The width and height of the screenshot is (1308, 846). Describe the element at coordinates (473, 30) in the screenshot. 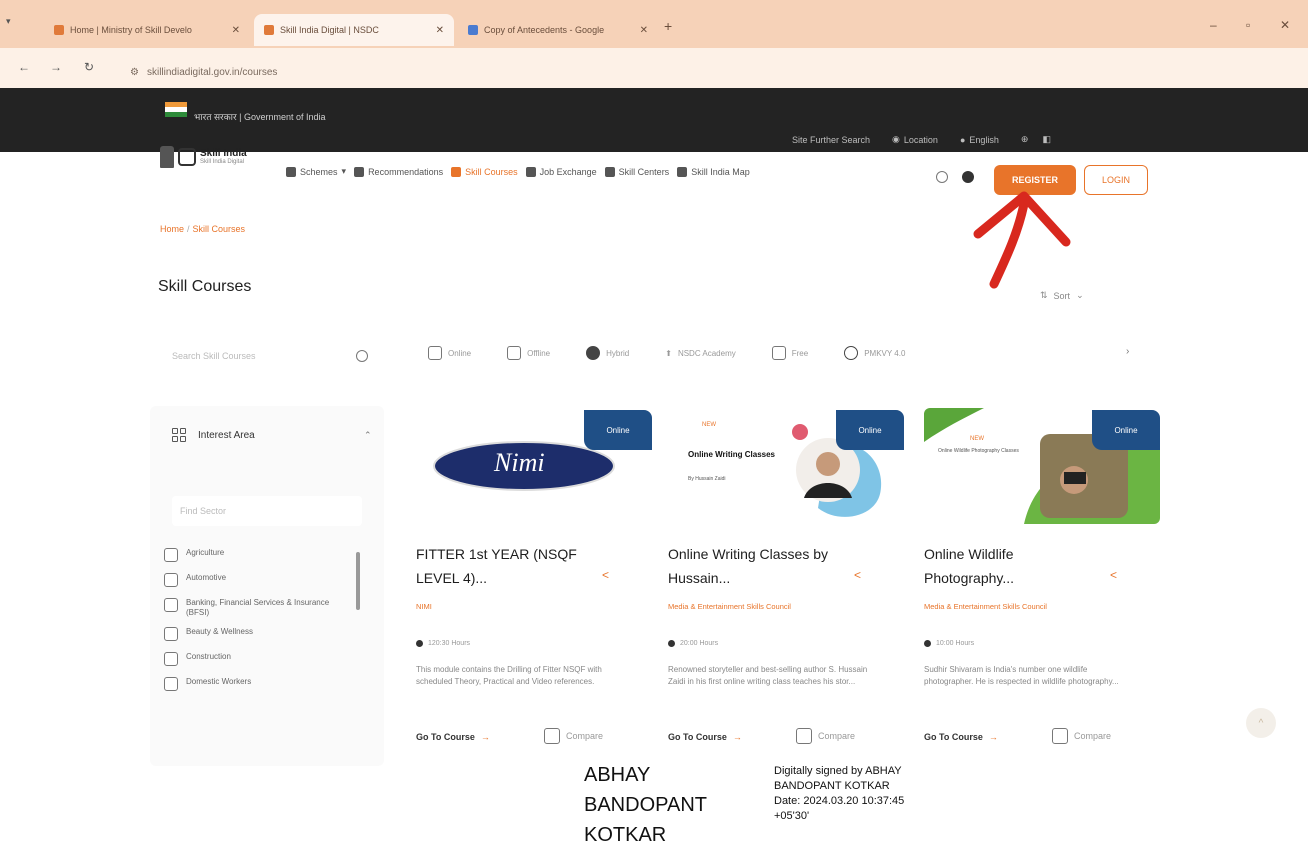

I see `docs-favicon-icon` at that location.